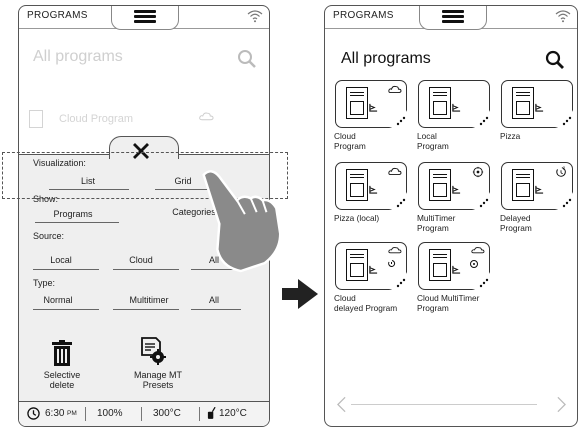 The width and height of the screenshot is (584, 430). What do you see at coordinates (72, 413) in the screenshot?
I see `status-ampm: PM` at bounding box center [72, 413].